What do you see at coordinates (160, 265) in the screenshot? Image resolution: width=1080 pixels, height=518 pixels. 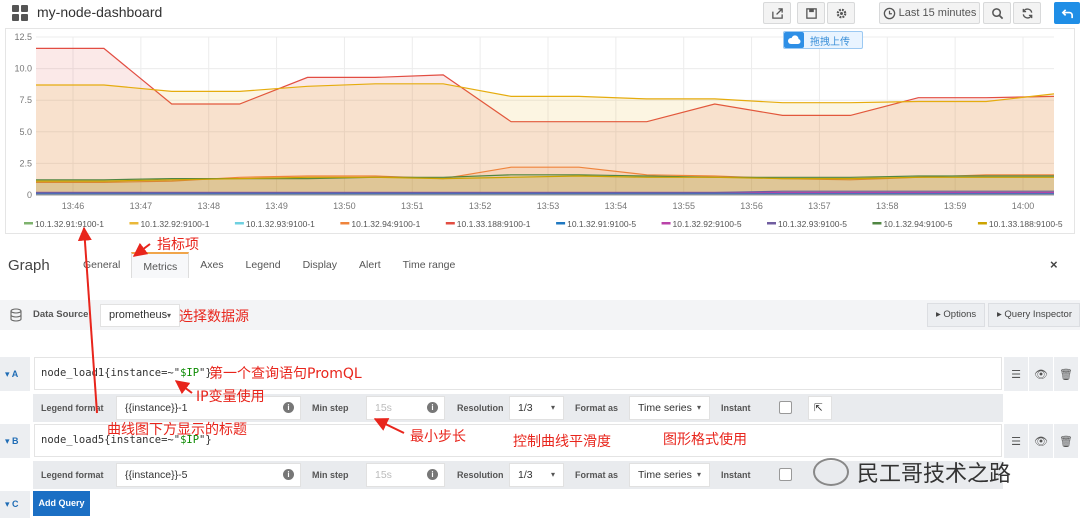 I see `tab-metrics: Metrics` at bounding box center [160, 265].